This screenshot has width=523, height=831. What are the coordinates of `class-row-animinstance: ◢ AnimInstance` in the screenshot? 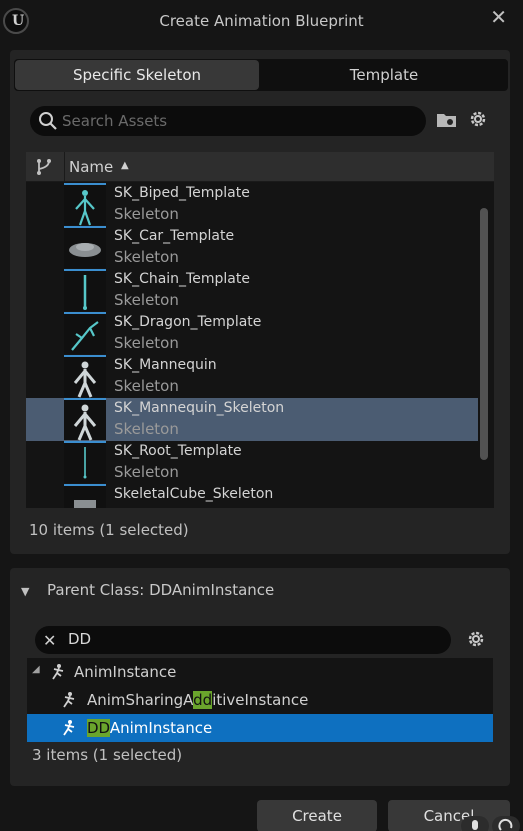 It's located at (260, 672).